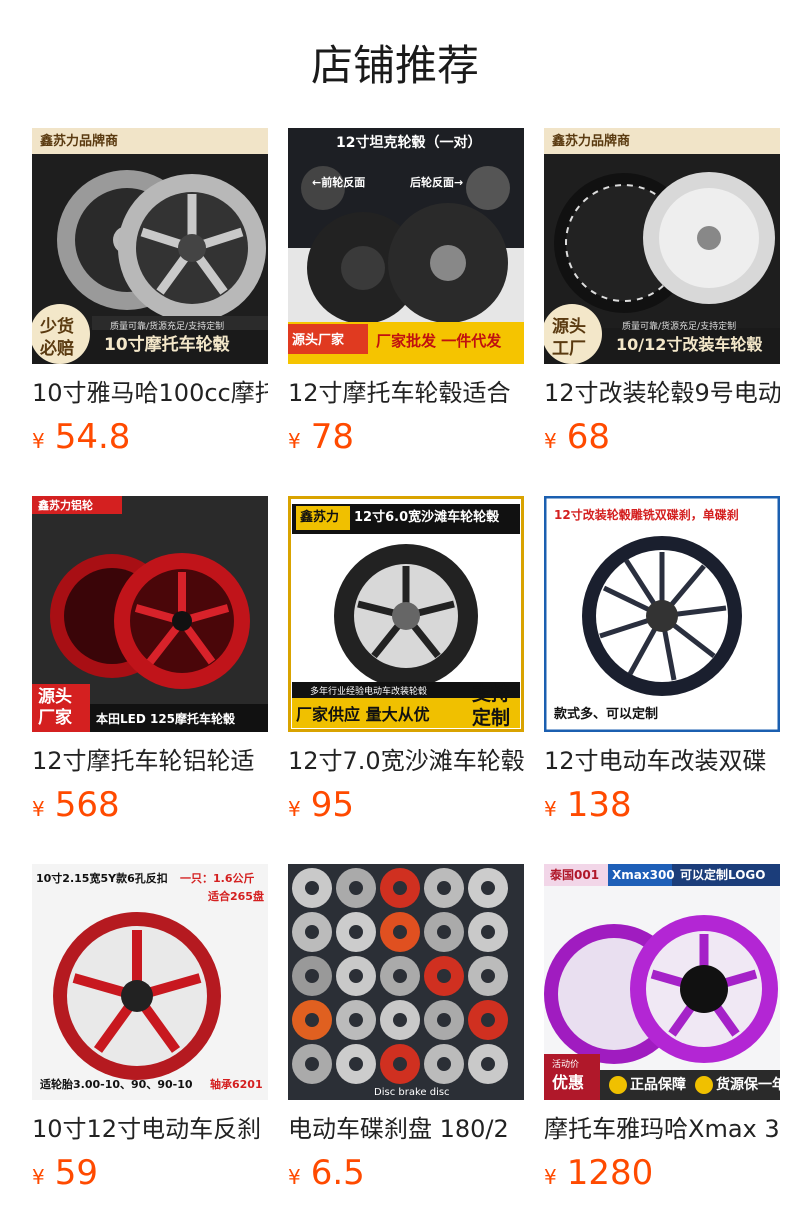 This screenshot has width=790, height=1232. I want to click on brand-label: 鑫苏力, so click(320, 517).